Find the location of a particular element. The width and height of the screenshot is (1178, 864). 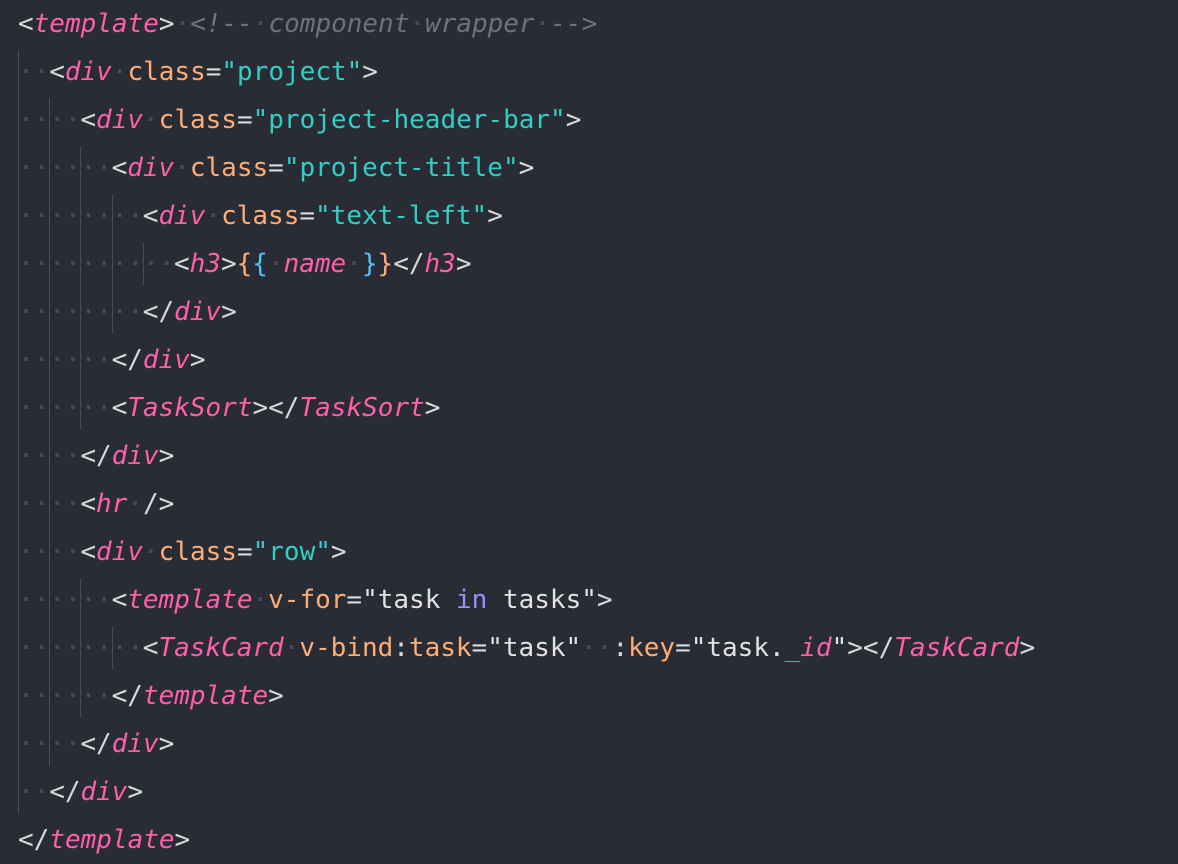

code-line: ·········· <h3>{{·name·}}</h3> is located at coordinates (589, 264).